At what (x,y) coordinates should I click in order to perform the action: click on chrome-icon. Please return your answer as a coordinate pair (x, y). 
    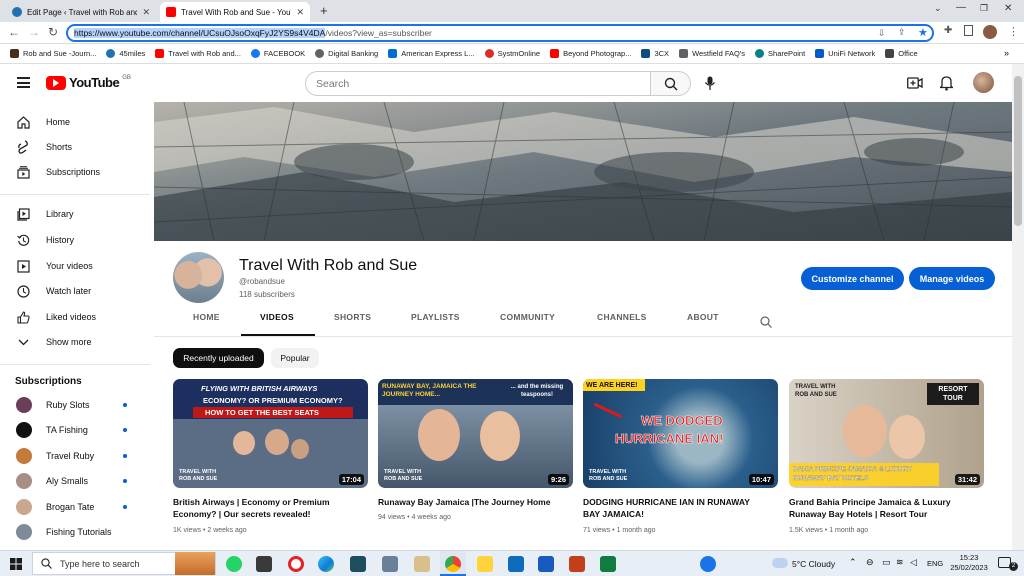
    Looking at the image, I should click on (453, 564).